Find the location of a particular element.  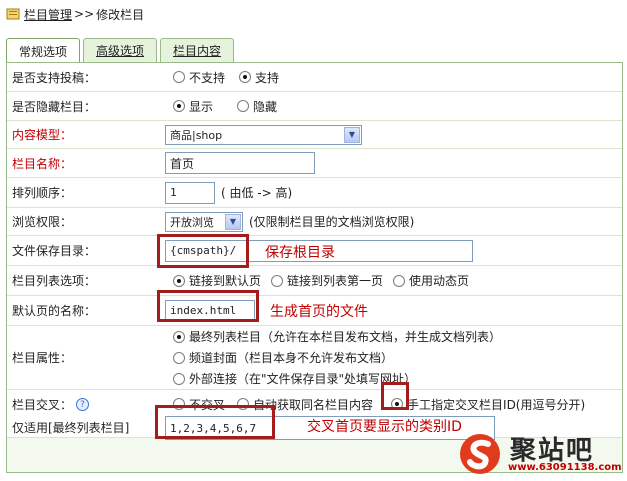

hidden-option-show: 显示 is located at coordinates (193, 106).